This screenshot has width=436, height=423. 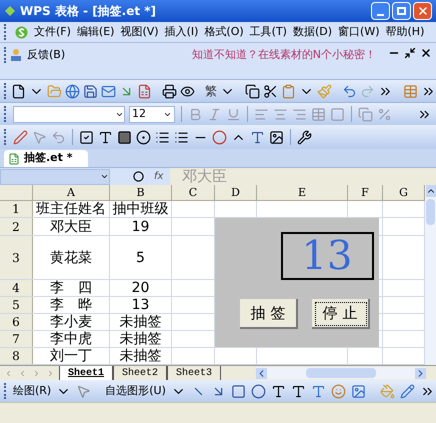 I want to click on align-center-icon, so click(x=280, y=114).